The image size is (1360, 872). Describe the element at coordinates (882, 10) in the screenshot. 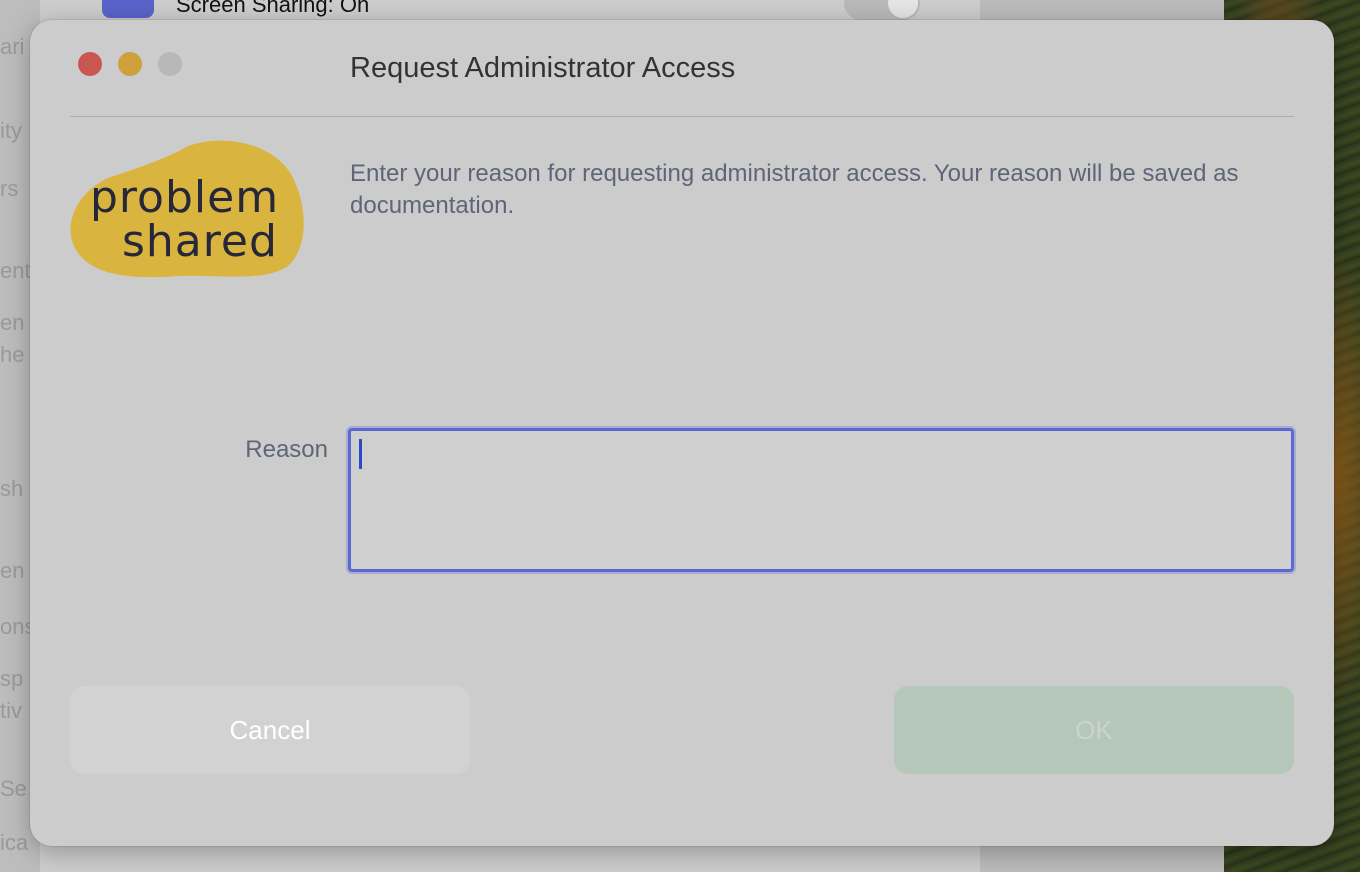

I see `screen-sharing-toggle` at that location.